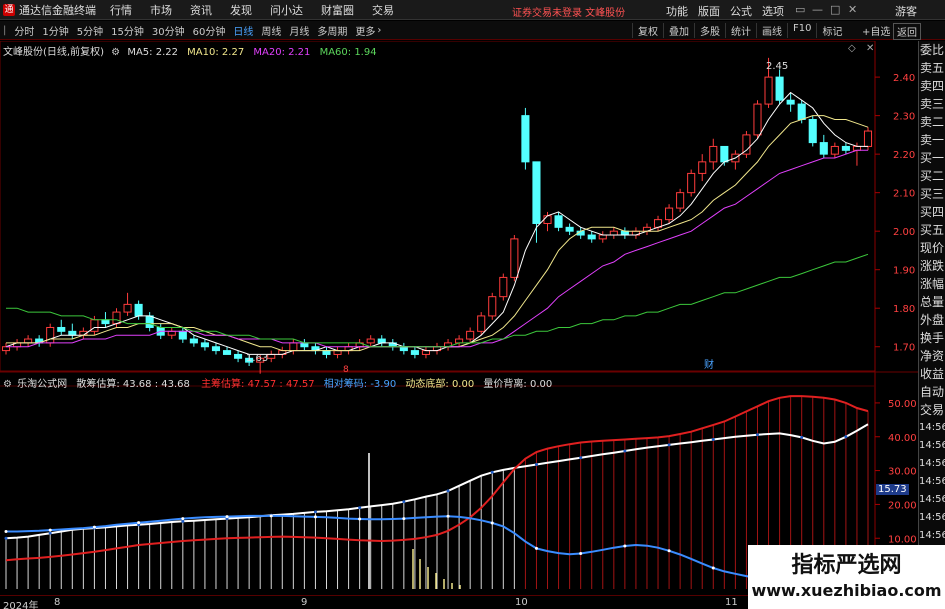 The width and height of the screenshot is (945, 609). Describe the element at coordinates (332, 30) in the screenshot. I see `tab-multi-period: 多周期` at that location.